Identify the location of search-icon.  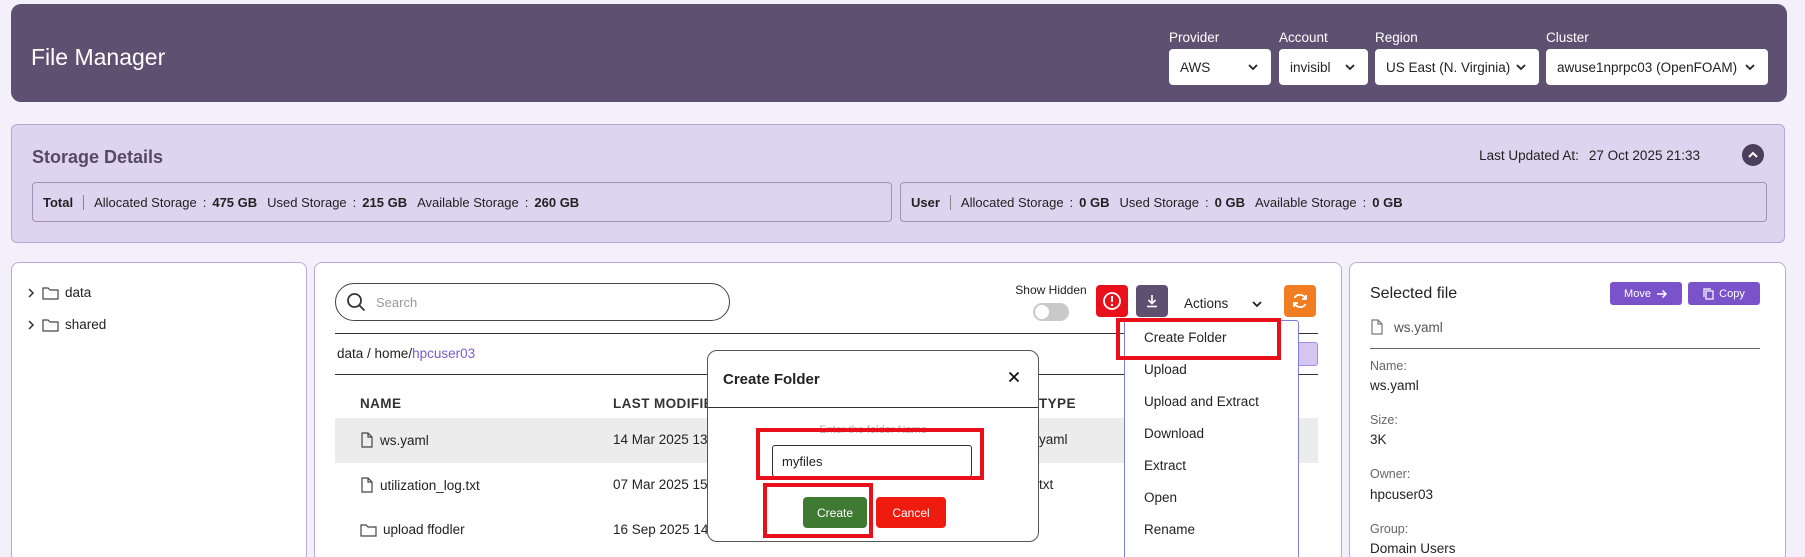
(356, 302).